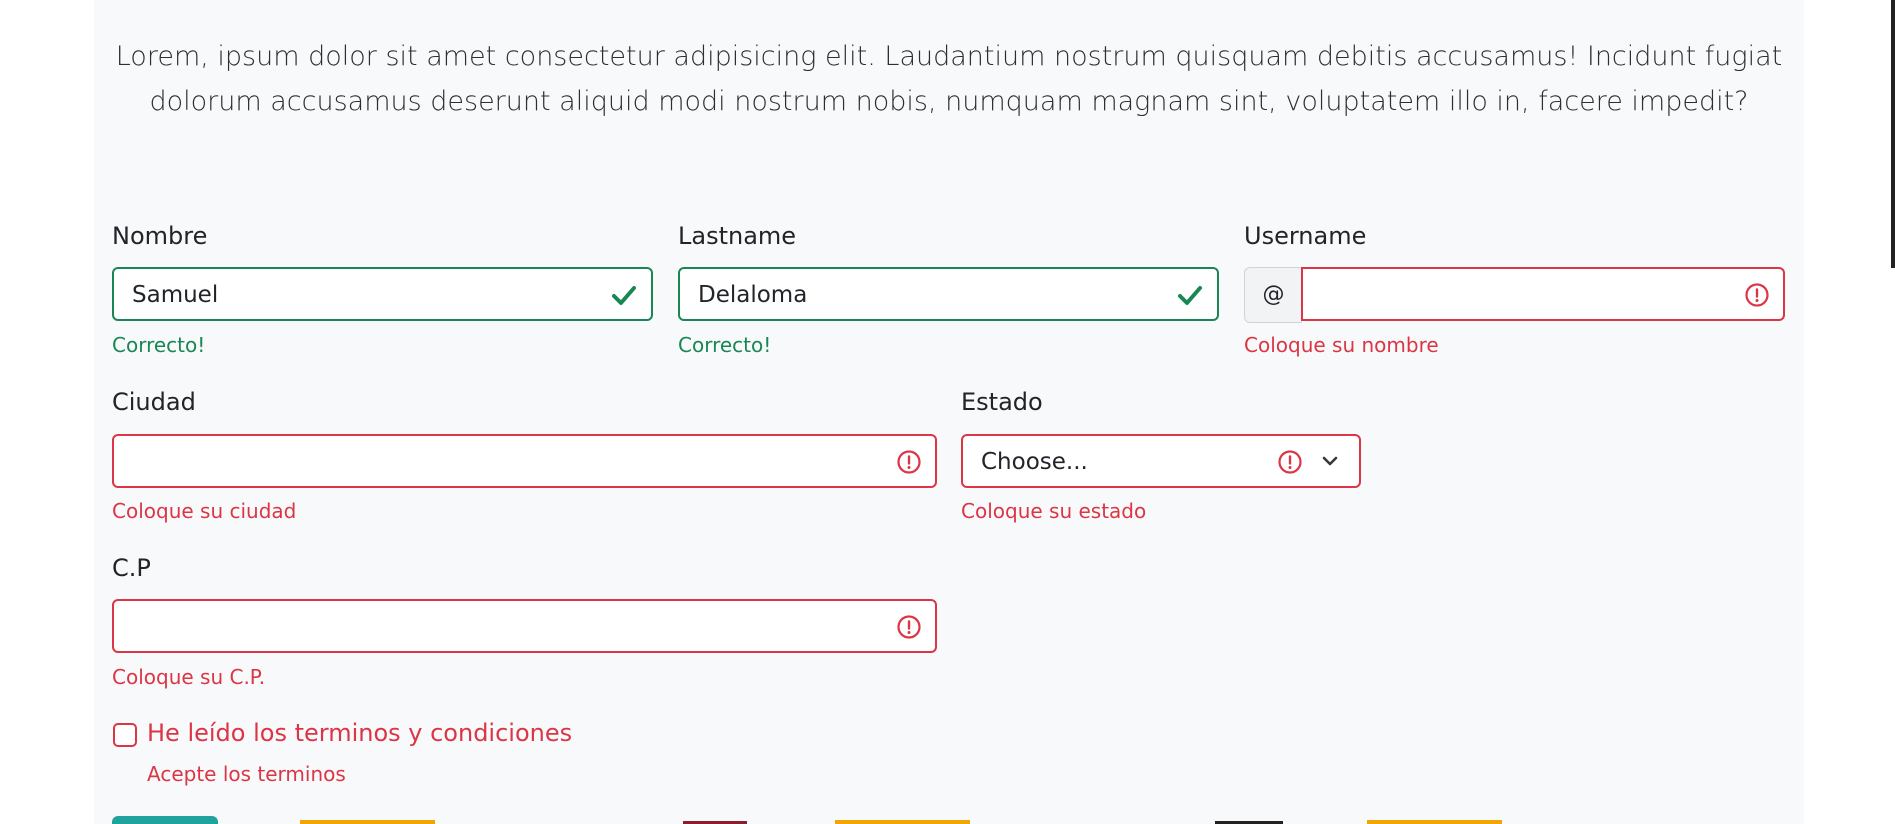 The height and width of the screenshot is (824, 1895). What do you see at coordinates (524, 626) in the screenshot?
I see `cp-input` at bounding box center [524, 626].